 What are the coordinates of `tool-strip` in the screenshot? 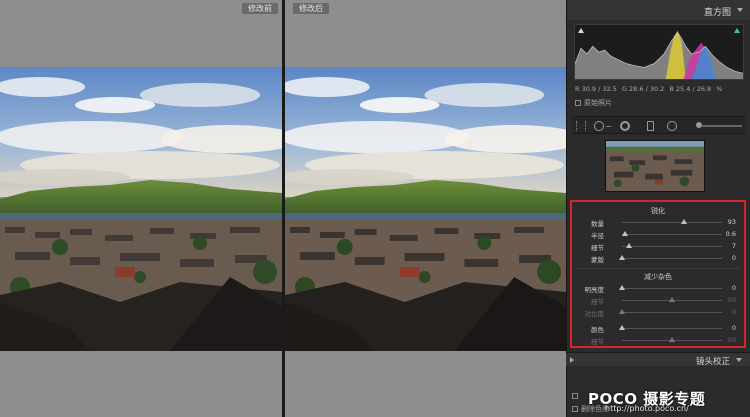 It's located at (659, 125).